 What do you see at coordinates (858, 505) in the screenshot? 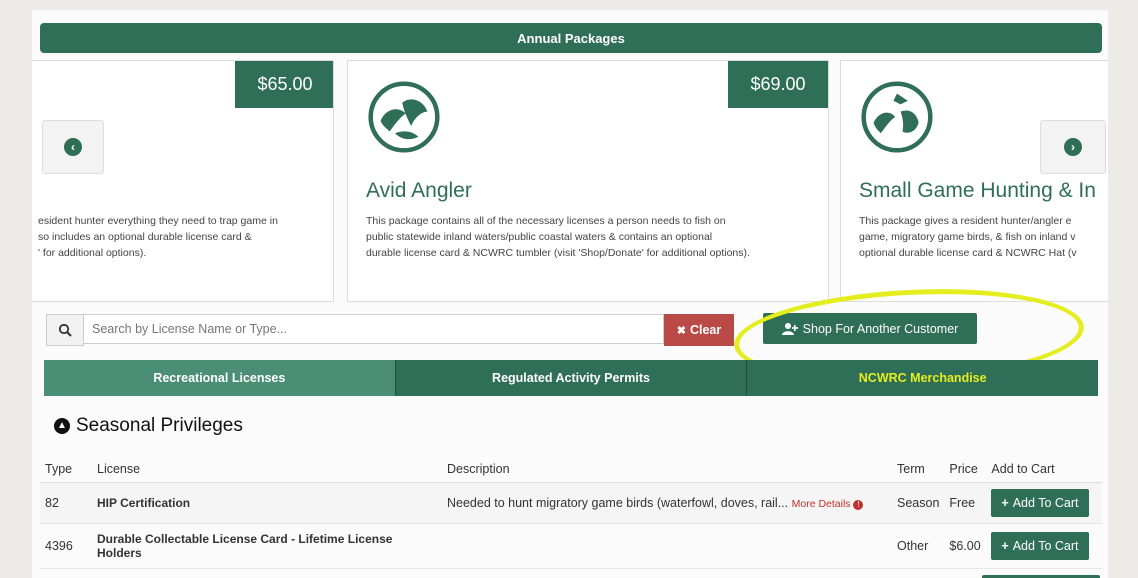
I see `info-icon: !` at bounding box center [858, 505].